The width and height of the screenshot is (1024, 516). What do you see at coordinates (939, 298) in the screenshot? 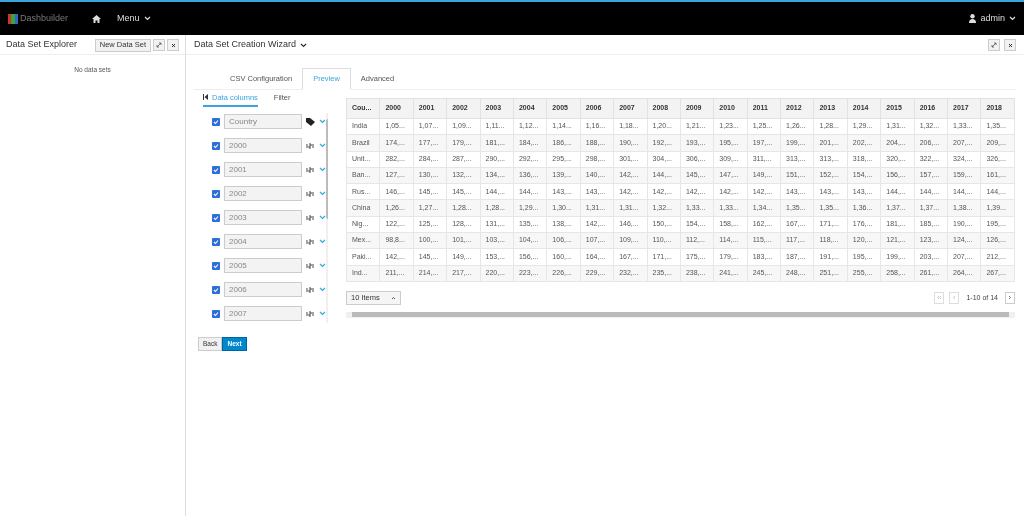
I see `double-chevron-left-icon` at bounding box center [939, 298].